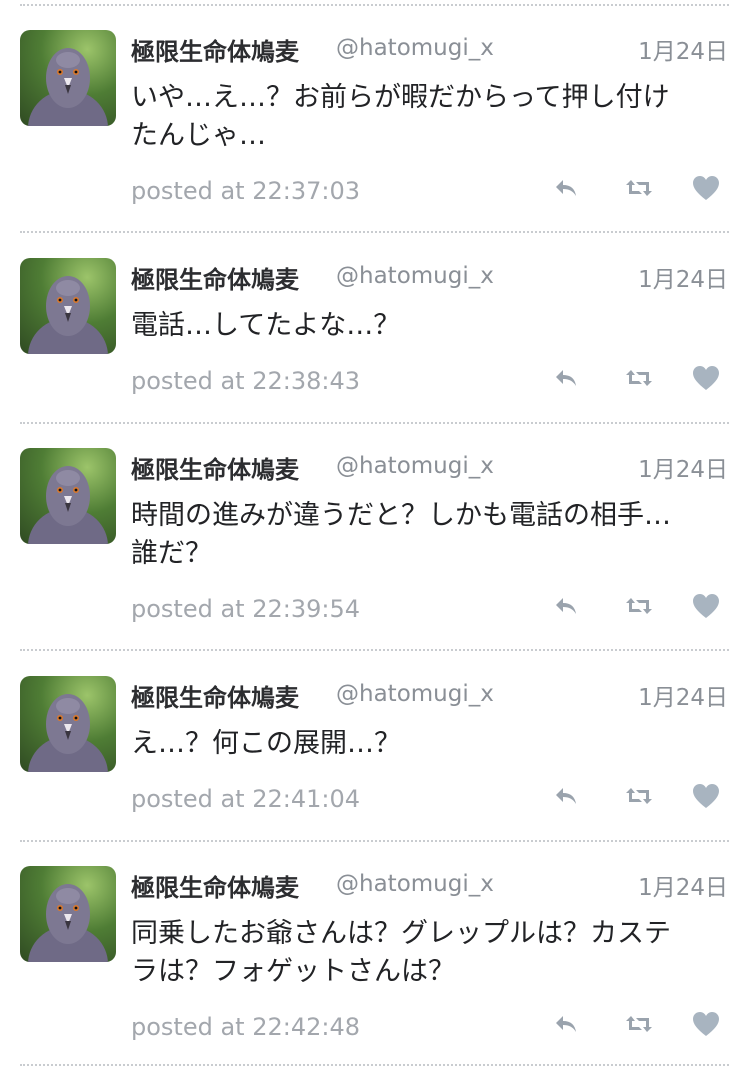 Image resolution: width=749 pixels, height=1068 pixels. Describe the element at coordinates (245, 191) in the screenshot. I see `posted-timestamp: posted at 22:37:03` at that location.